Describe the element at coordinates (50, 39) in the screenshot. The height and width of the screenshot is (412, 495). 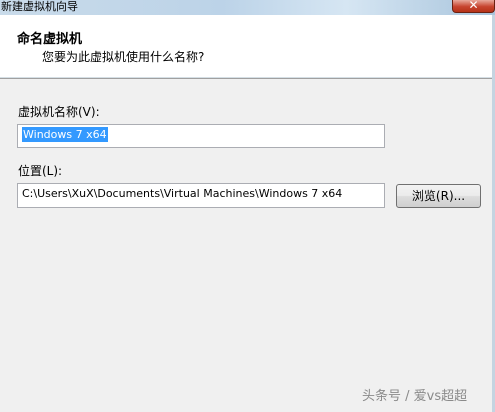
I see `page-title: 命名虚拟机` at that location.